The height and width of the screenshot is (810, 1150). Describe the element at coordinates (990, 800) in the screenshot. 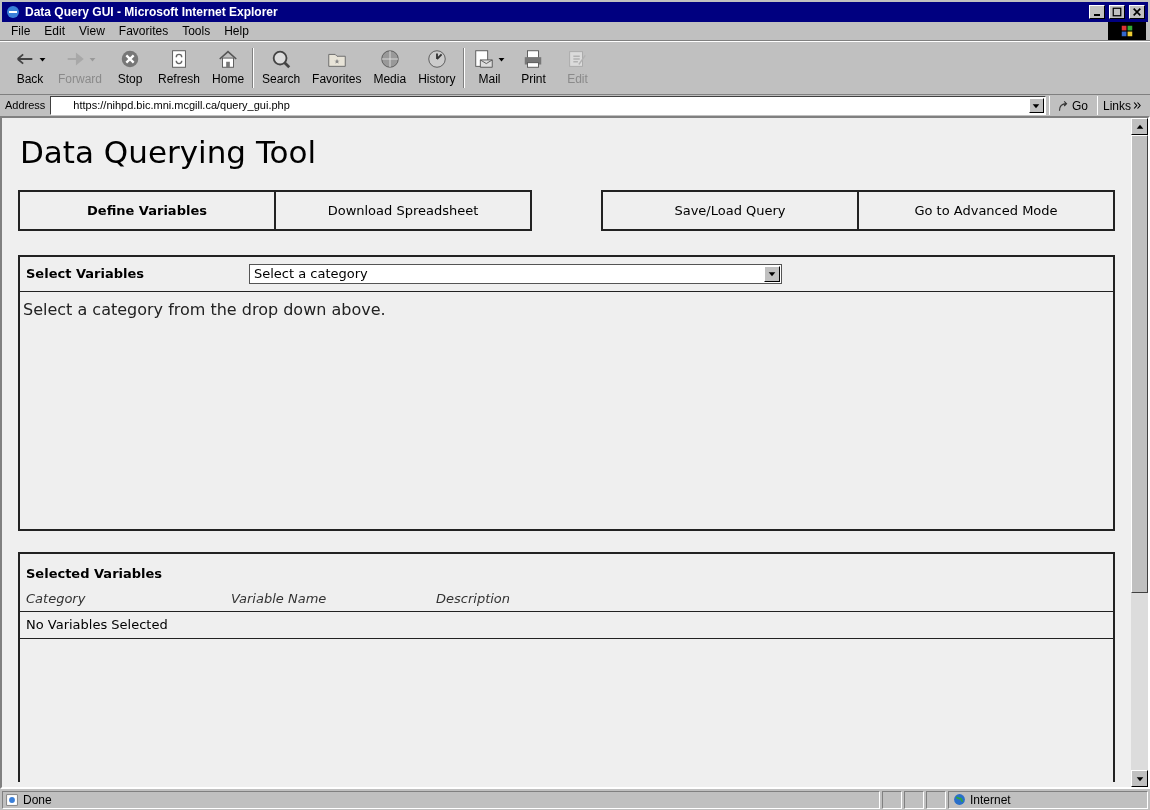

I see `zone-text: Internet` at that location.